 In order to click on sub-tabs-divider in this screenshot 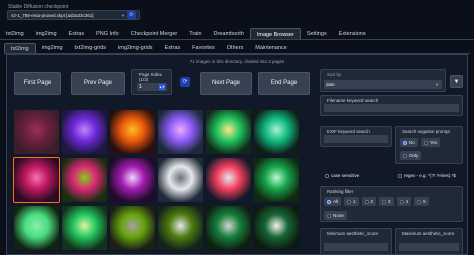, I will do `click(237, 53)`.